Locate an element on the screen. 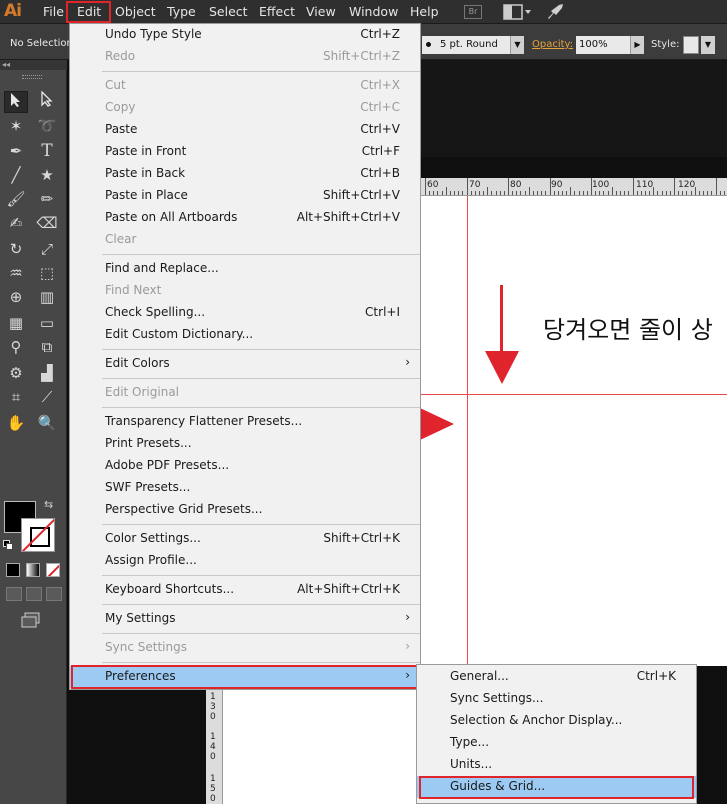 The height and width of the screenshot is (804, 727). menu-item-shortcut: Ctrl+C is located at coordinates (380, 107).